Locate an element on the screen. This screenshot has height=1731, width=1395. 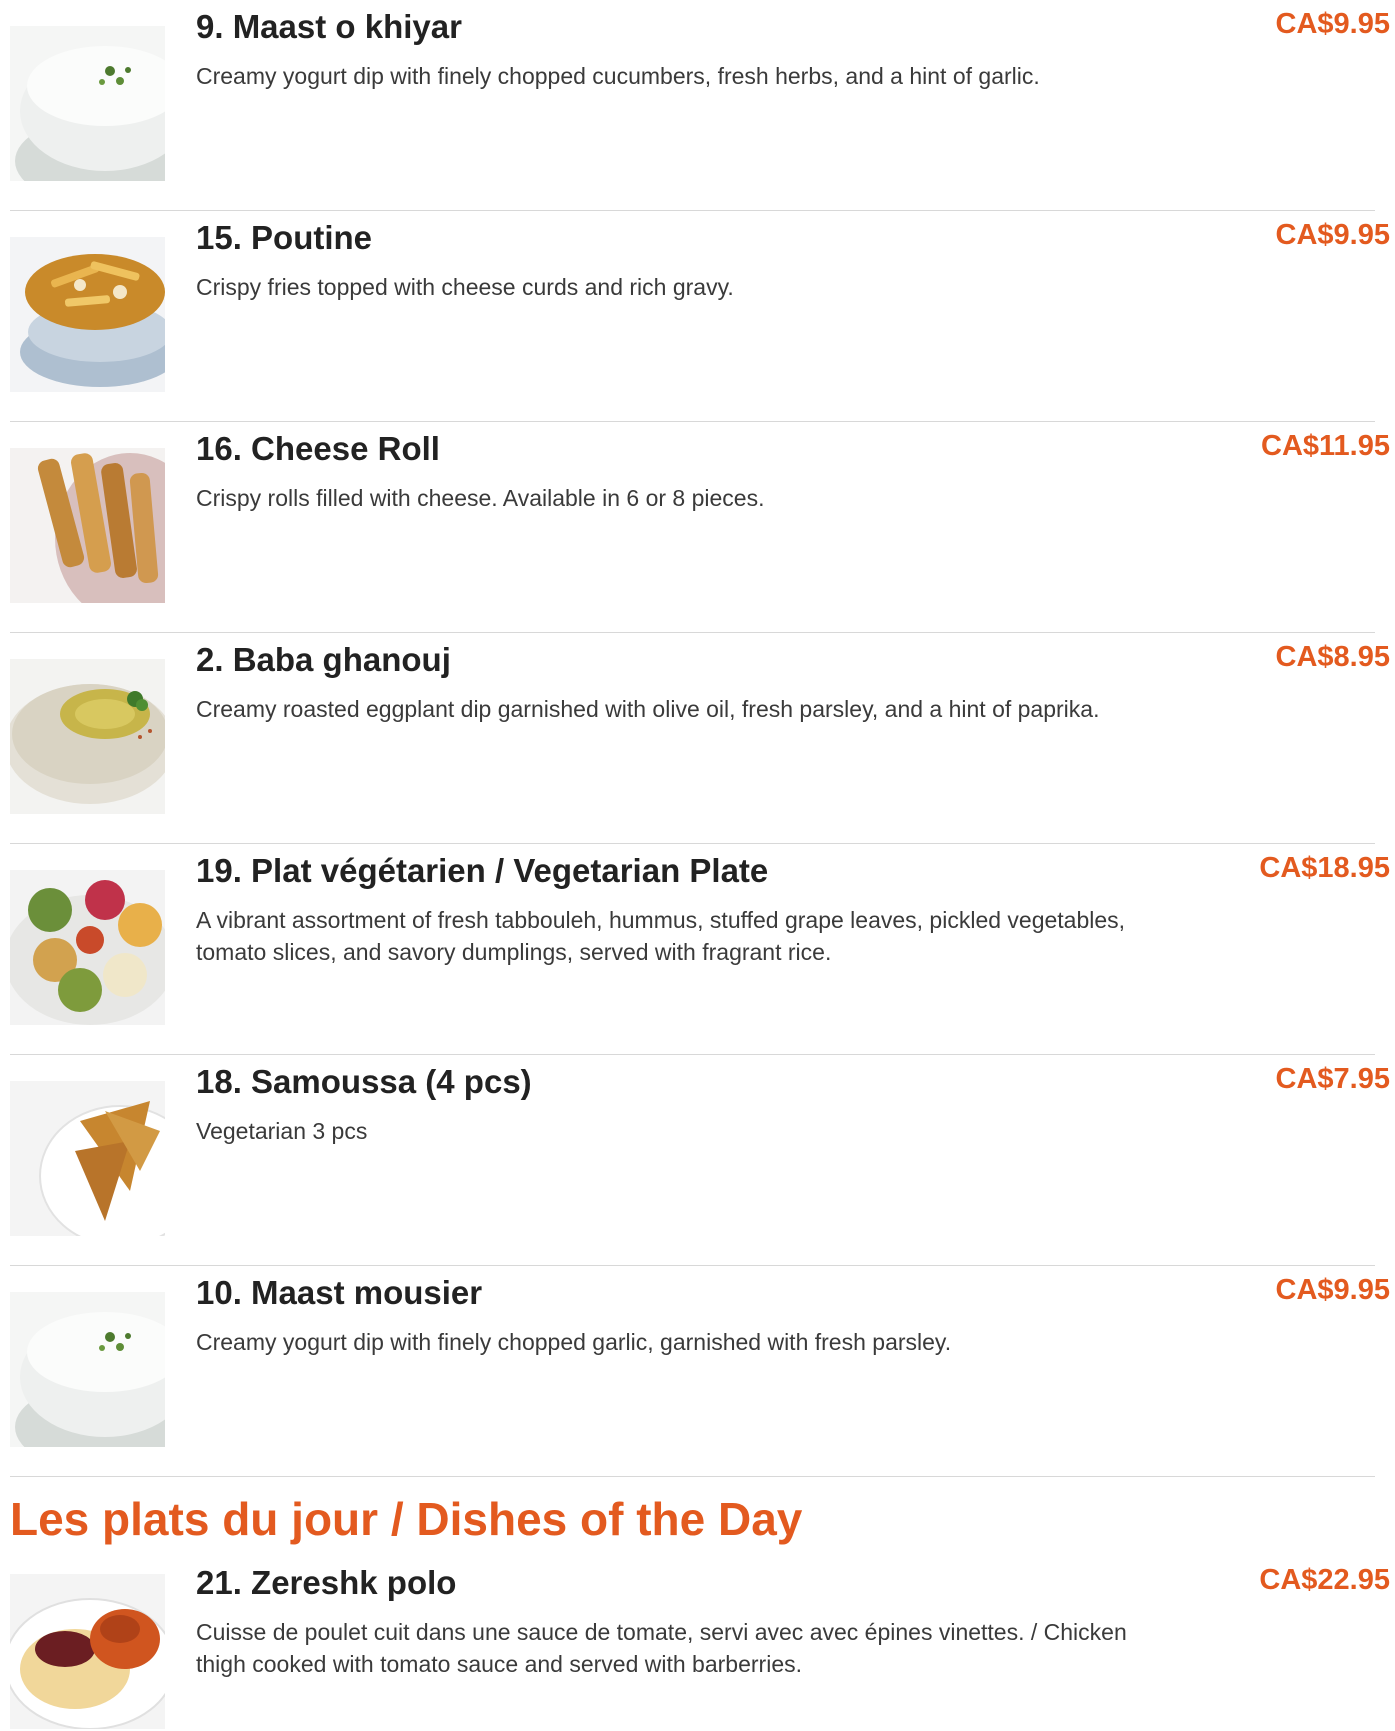
item-name: 2. Baba ghanouj is located at coordinates (323, 659).